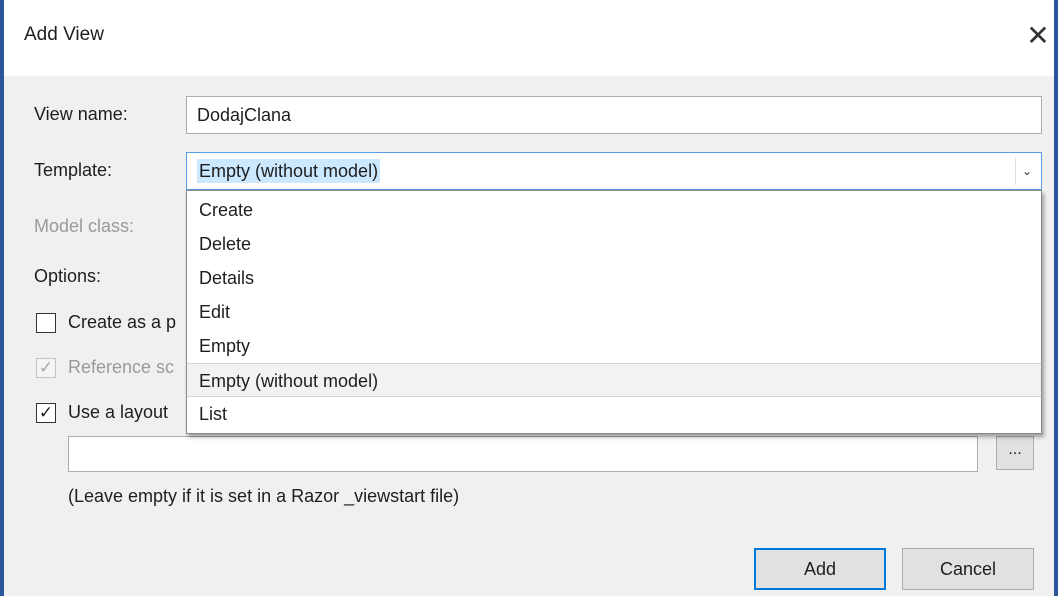  Describe the element at coordinates (1056, 298) in the screenshot. I see `window-right-edge` at that location.